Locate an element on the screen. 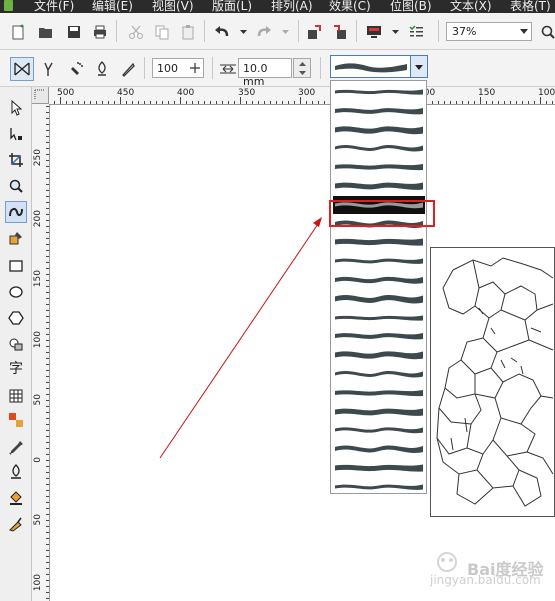 This screenshot has height=601, width=555. stroke-width-field: 10.0 mm is located at coordinates (265, 73).